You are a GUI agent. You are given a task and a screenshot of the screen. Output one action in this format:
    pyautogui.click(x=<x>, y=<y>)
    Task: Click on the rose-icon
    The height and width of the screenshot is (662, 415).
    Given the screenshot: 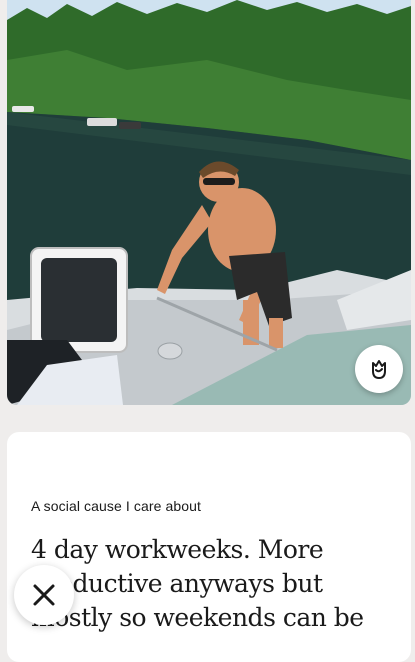 What is the action you would take?
    pyautogui.click(x=379, y=369)
    